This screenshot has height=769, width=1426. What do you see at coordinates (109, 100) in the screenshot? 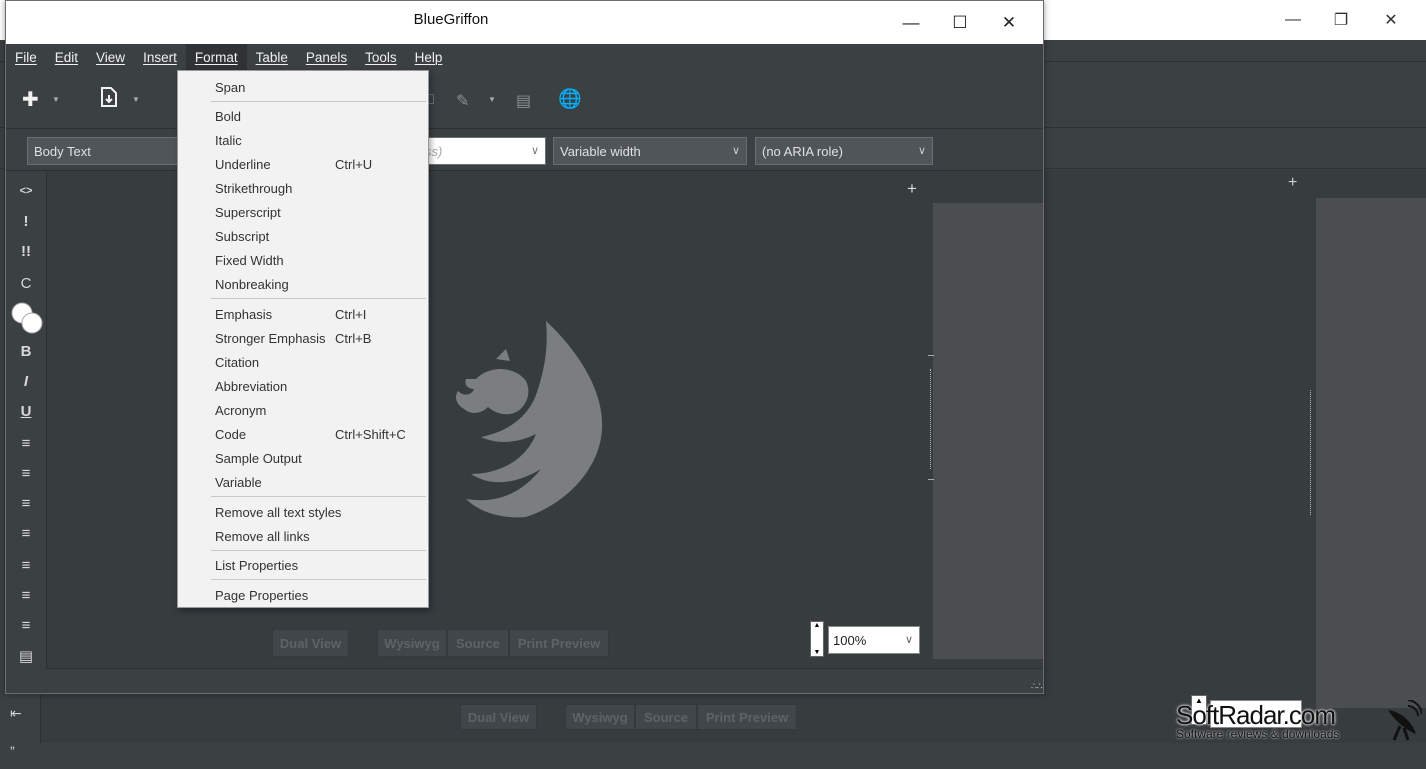
I see `open-file-icon` at bounding box center [109, 100].